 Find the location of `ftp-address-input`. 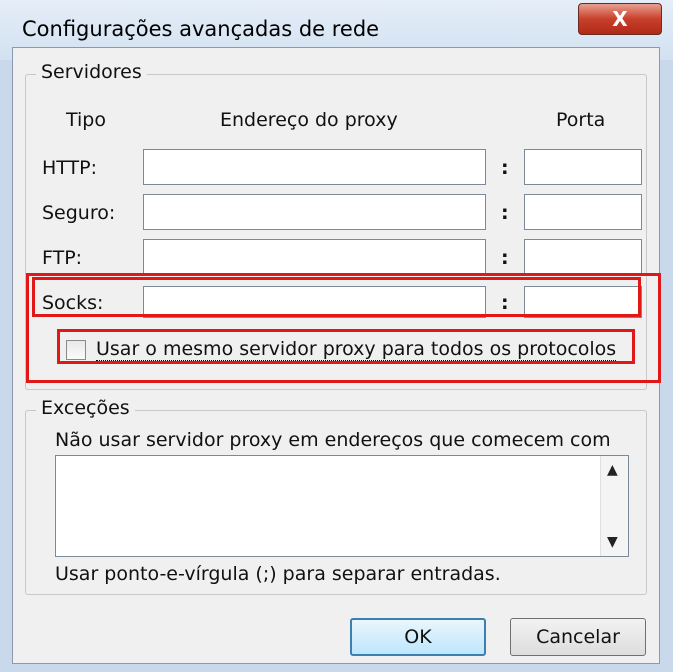

ftp-address-input is located at coordinates (314, 257).